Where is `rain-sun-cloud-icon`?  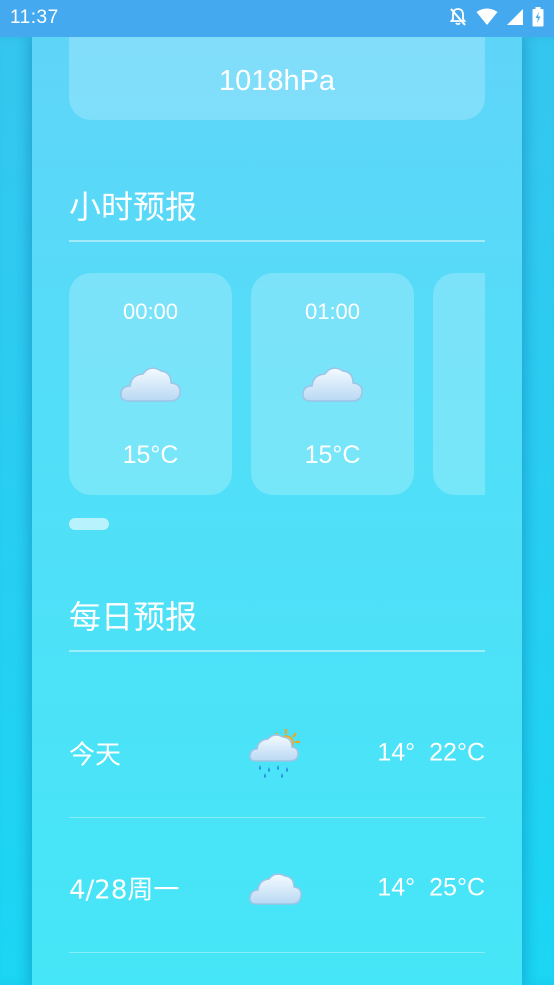 rain-sun-cloud-icon is located at coordinates (274, 753).